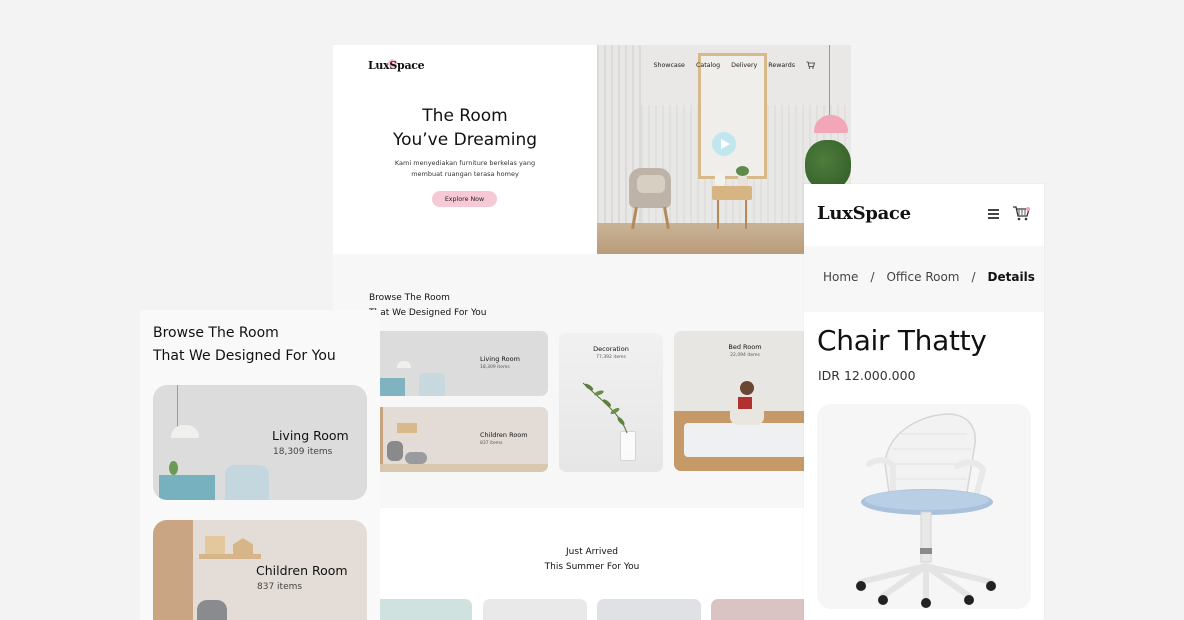 The width and height of the screenshot is (1184, 620). Describe the element at coordinates (173, 570) in the screenshot. I see `wood-wall` at that location.